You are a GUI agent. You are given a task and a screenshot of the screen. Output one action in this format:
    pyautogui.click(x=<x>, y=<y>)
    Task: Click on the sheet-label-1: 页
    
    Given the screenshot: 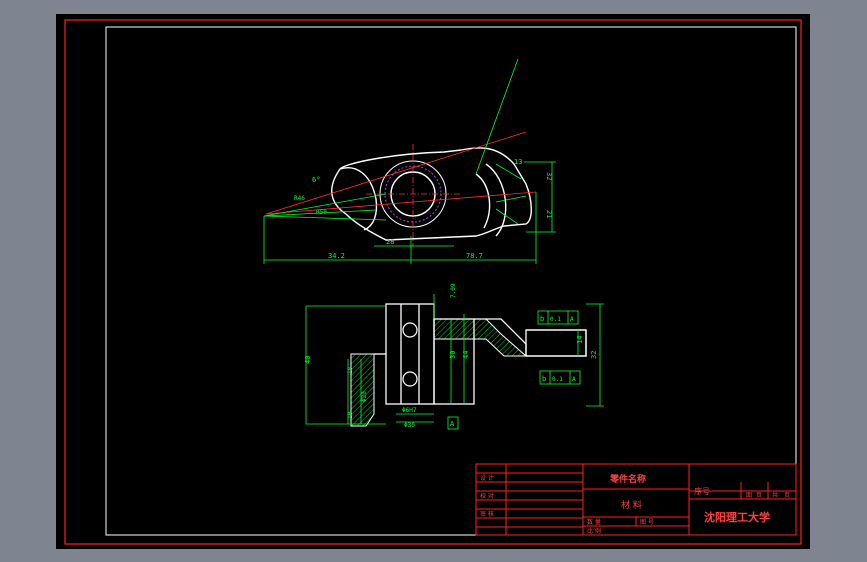 What is the action you would take?
    pyautogui.click(x=759, y=495)
    